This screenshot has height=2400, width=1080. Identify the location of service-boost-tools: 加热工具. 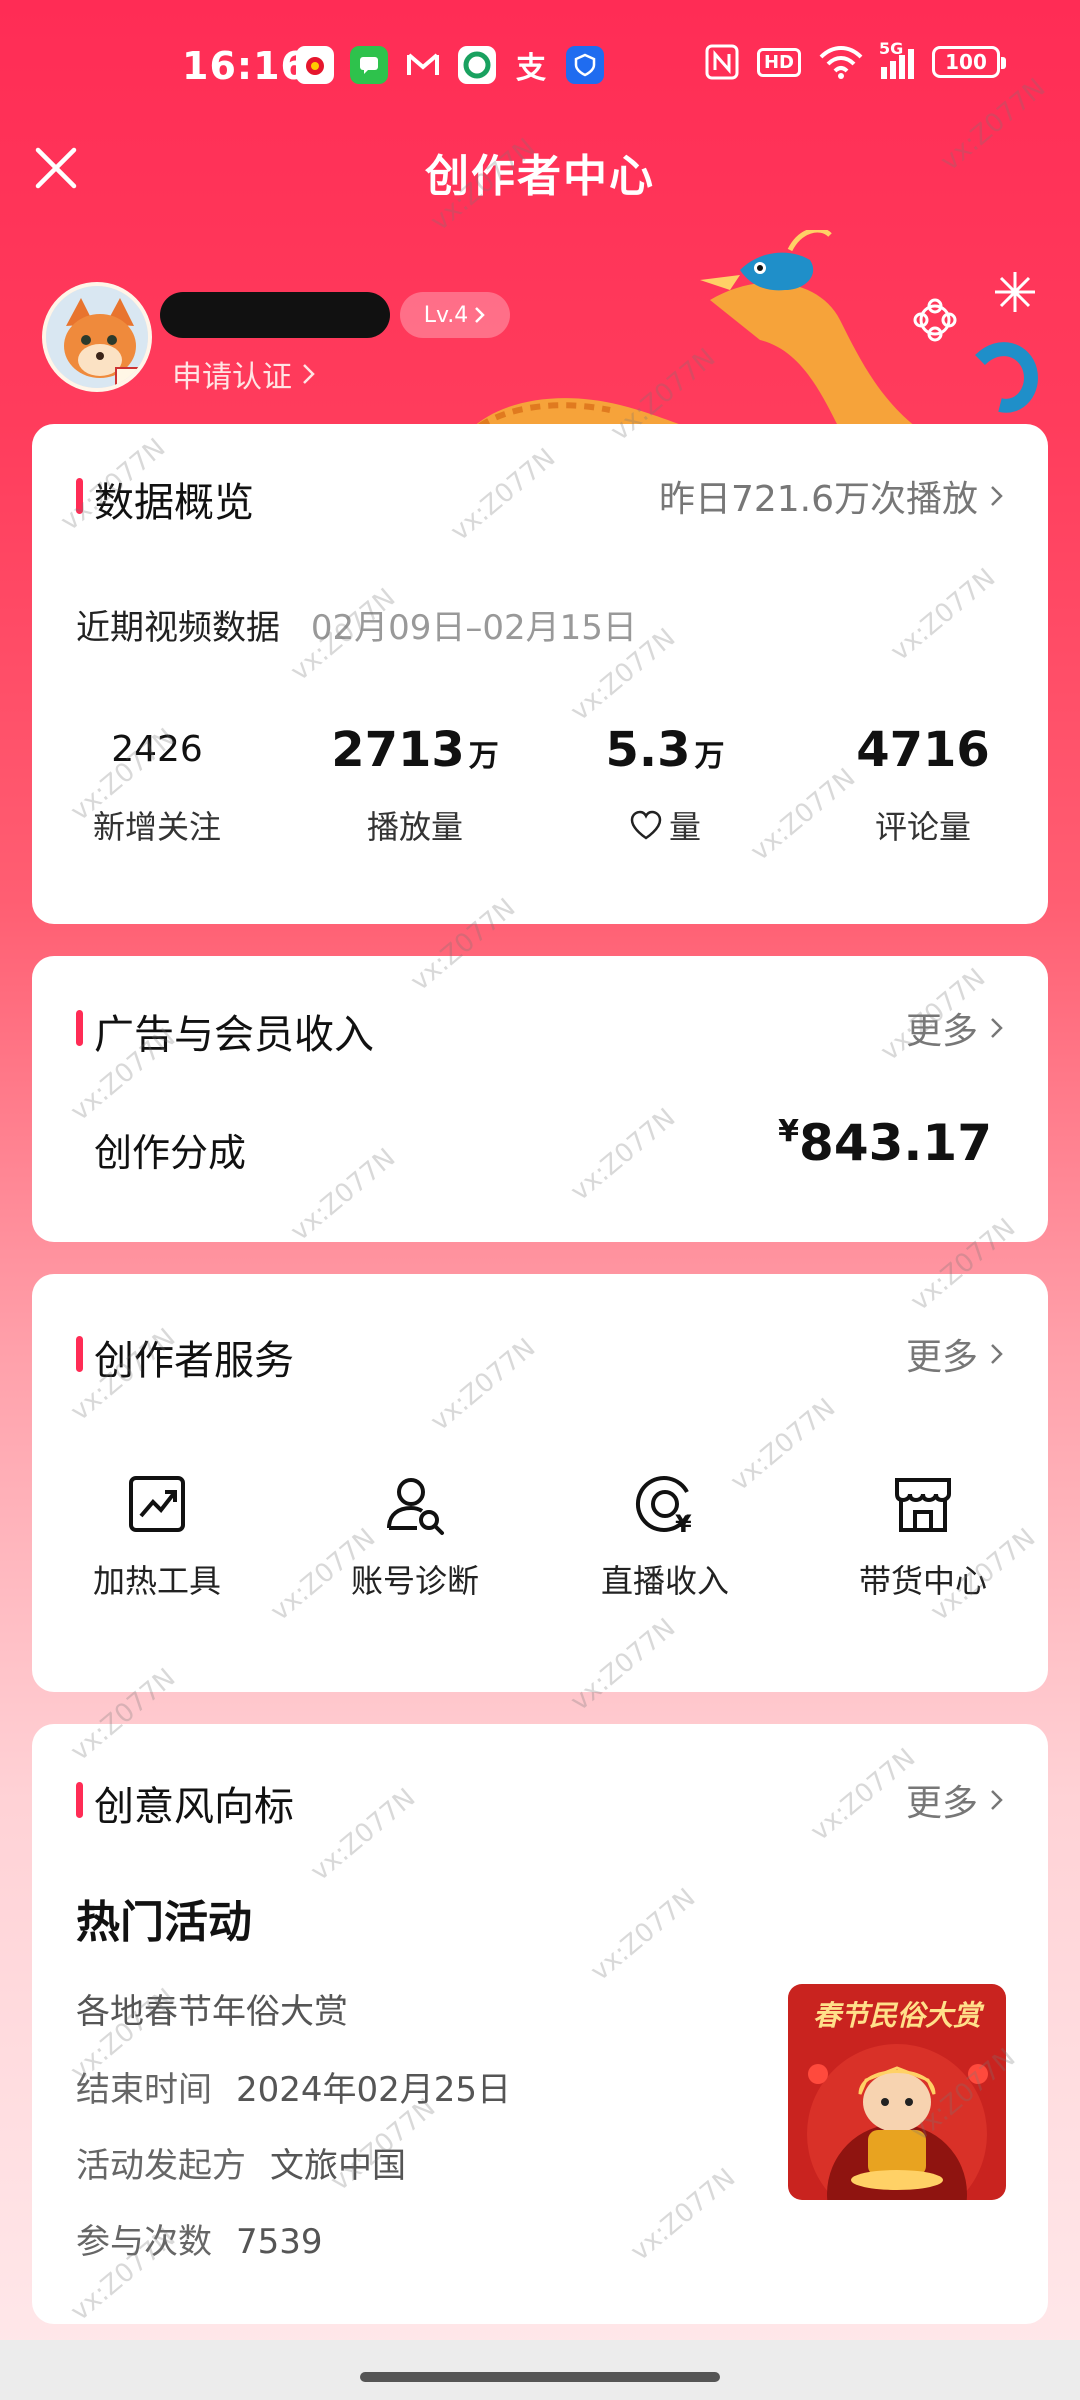
(157, 1535).